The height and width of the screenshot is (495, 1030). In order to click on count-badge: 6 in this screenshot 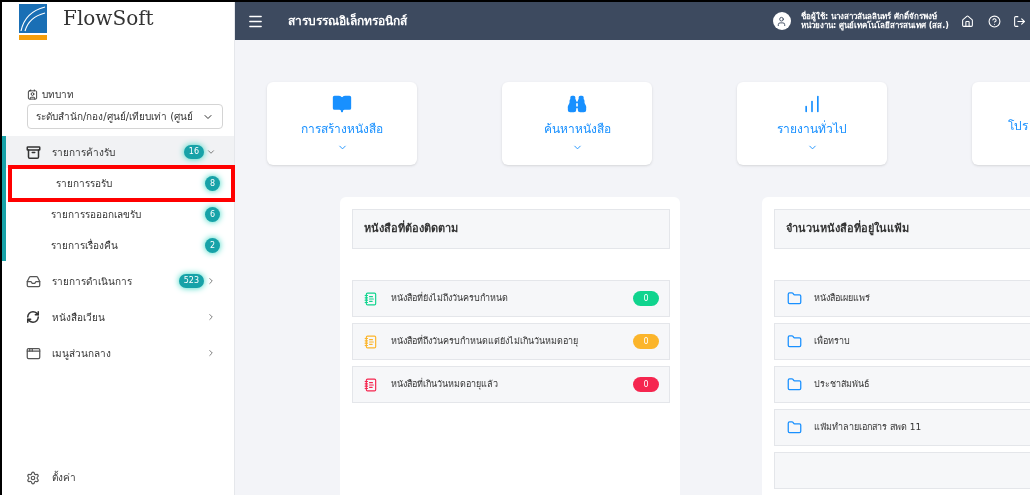, I will do `click(212, 214)`.